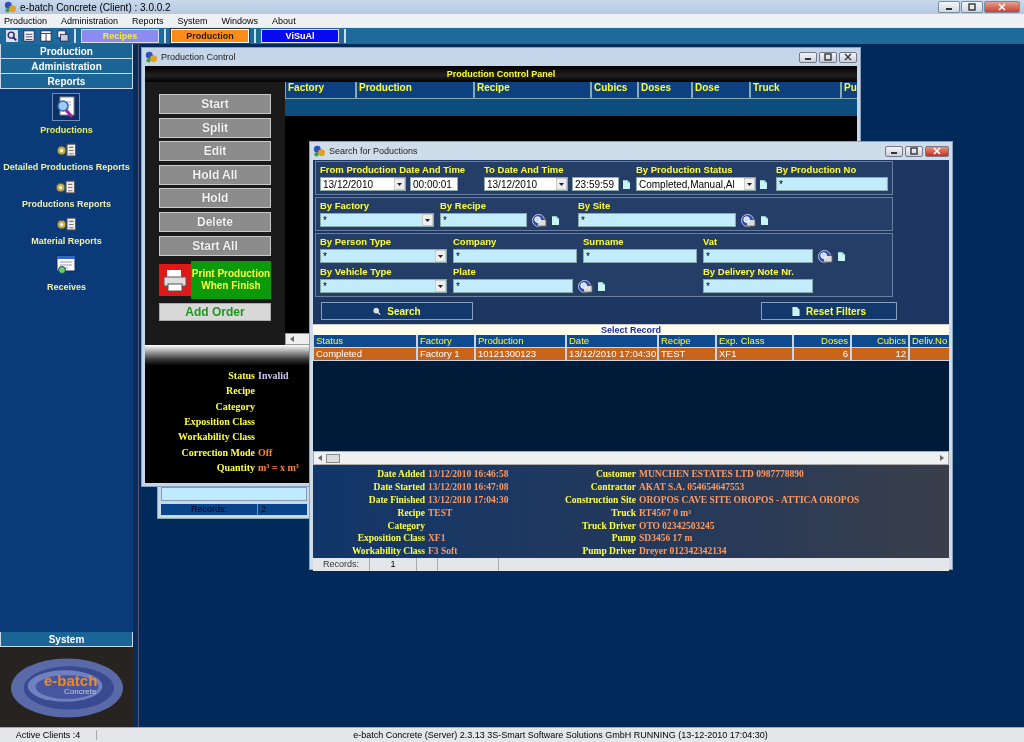  What do you see at coordinates (434, 184) in the screenshot?
I see `time-field: 00:00:01` at bounding box center [434, 184].